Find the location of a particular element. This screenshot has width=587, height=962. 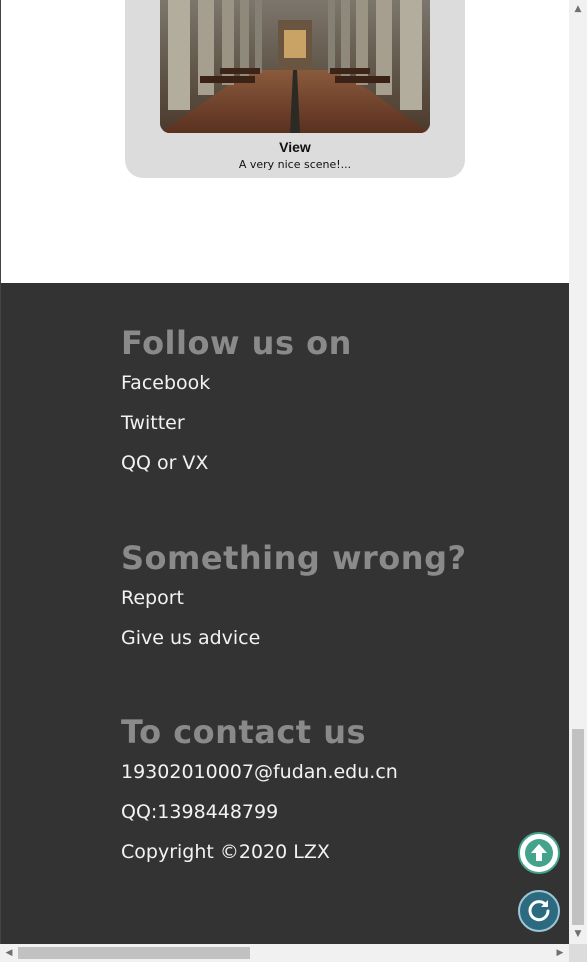

qq-vx-link: QQ or VX is located at coordinates (236, 463).